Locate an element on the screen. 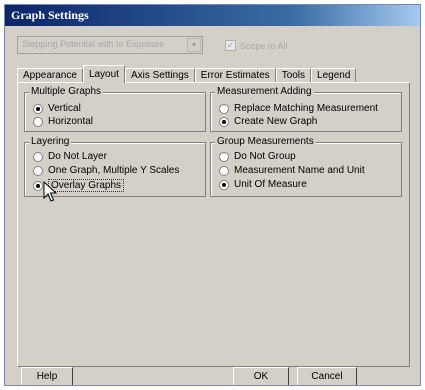  measurement-adding-title: Measurement Adding is located at coordinates (264, 91).